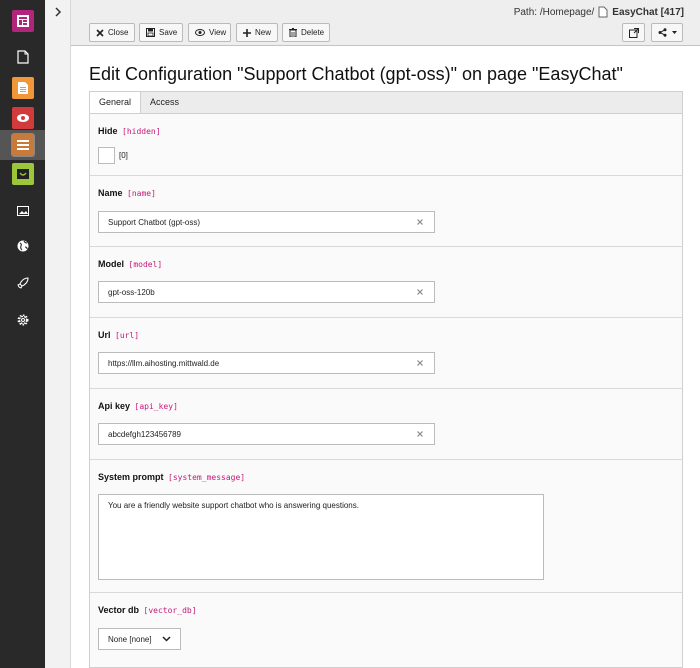 This screenshot has height=668, width=700. Describe the element at coordinates (674, 32) in the screenshot. I see `caret-down-icon` at that location.